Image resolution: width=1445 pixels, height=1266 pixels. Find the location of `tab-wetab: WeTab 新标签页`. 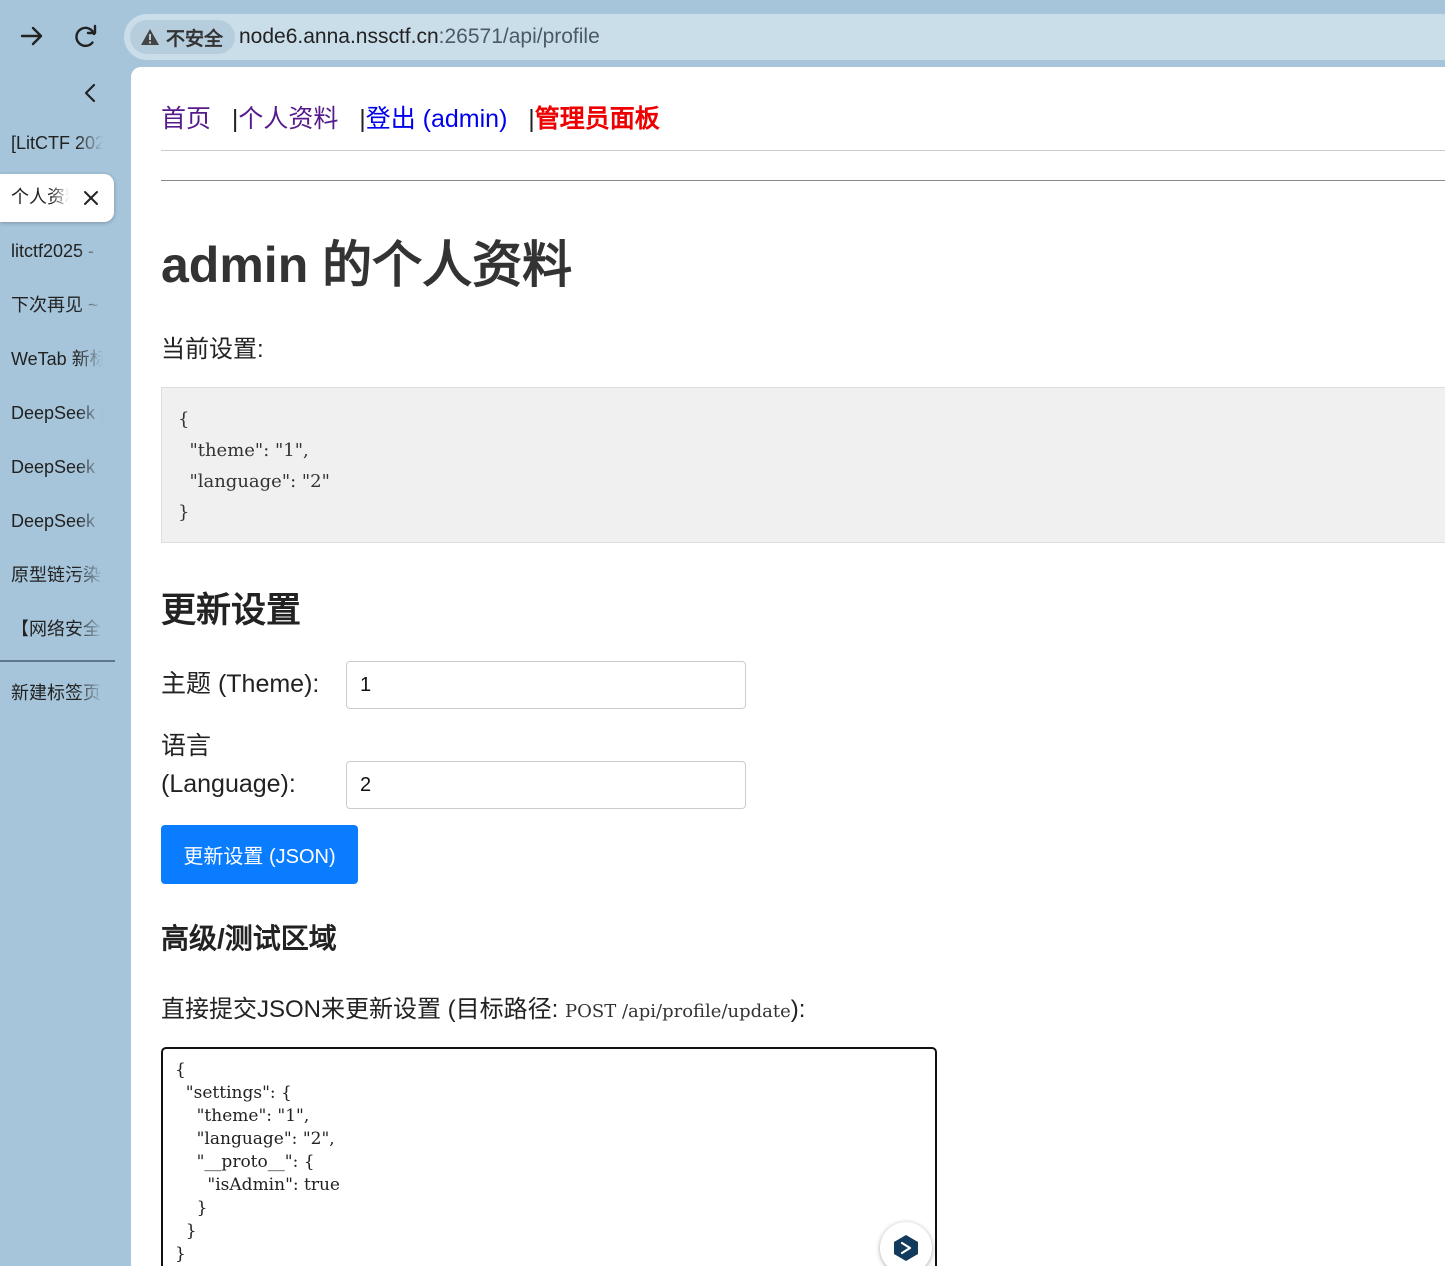

tab-wetab: WeTab 新标签页 is located at coordinates (57, 359).